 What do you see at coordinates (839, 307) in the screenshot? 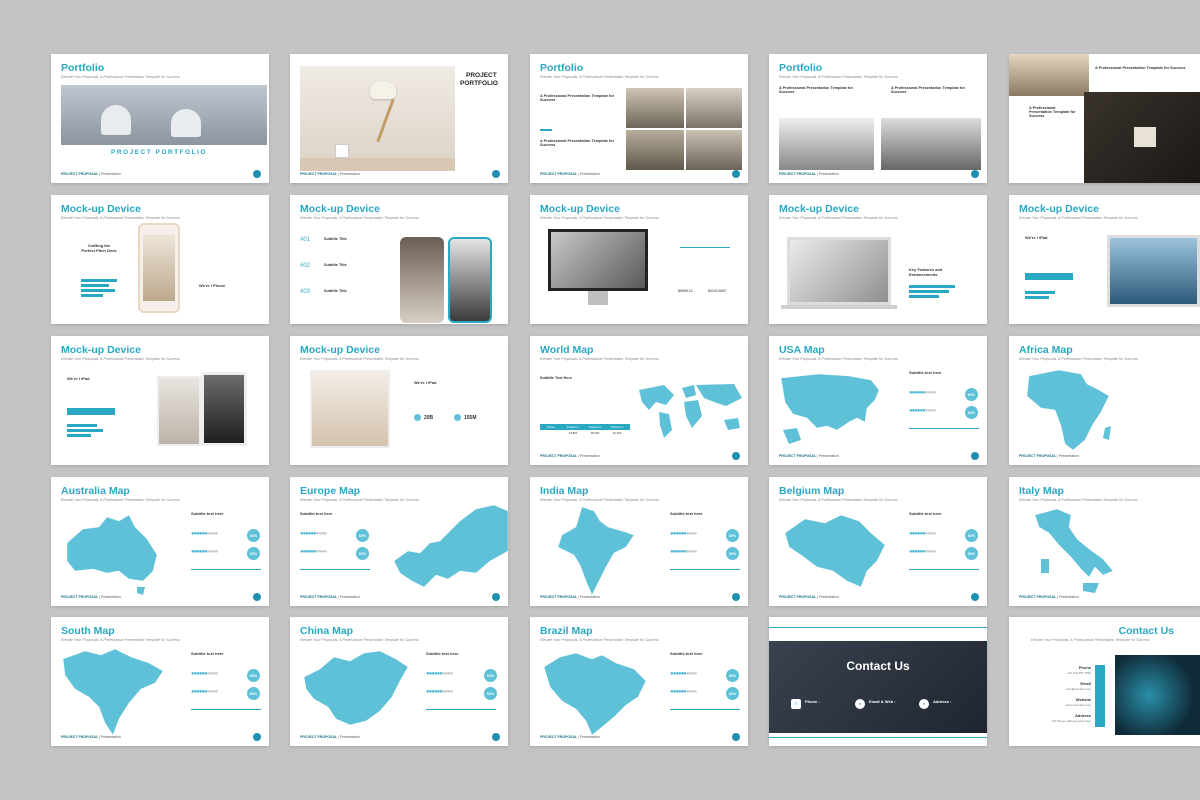
I see `laptop-base` at bounding box center [839, 307].